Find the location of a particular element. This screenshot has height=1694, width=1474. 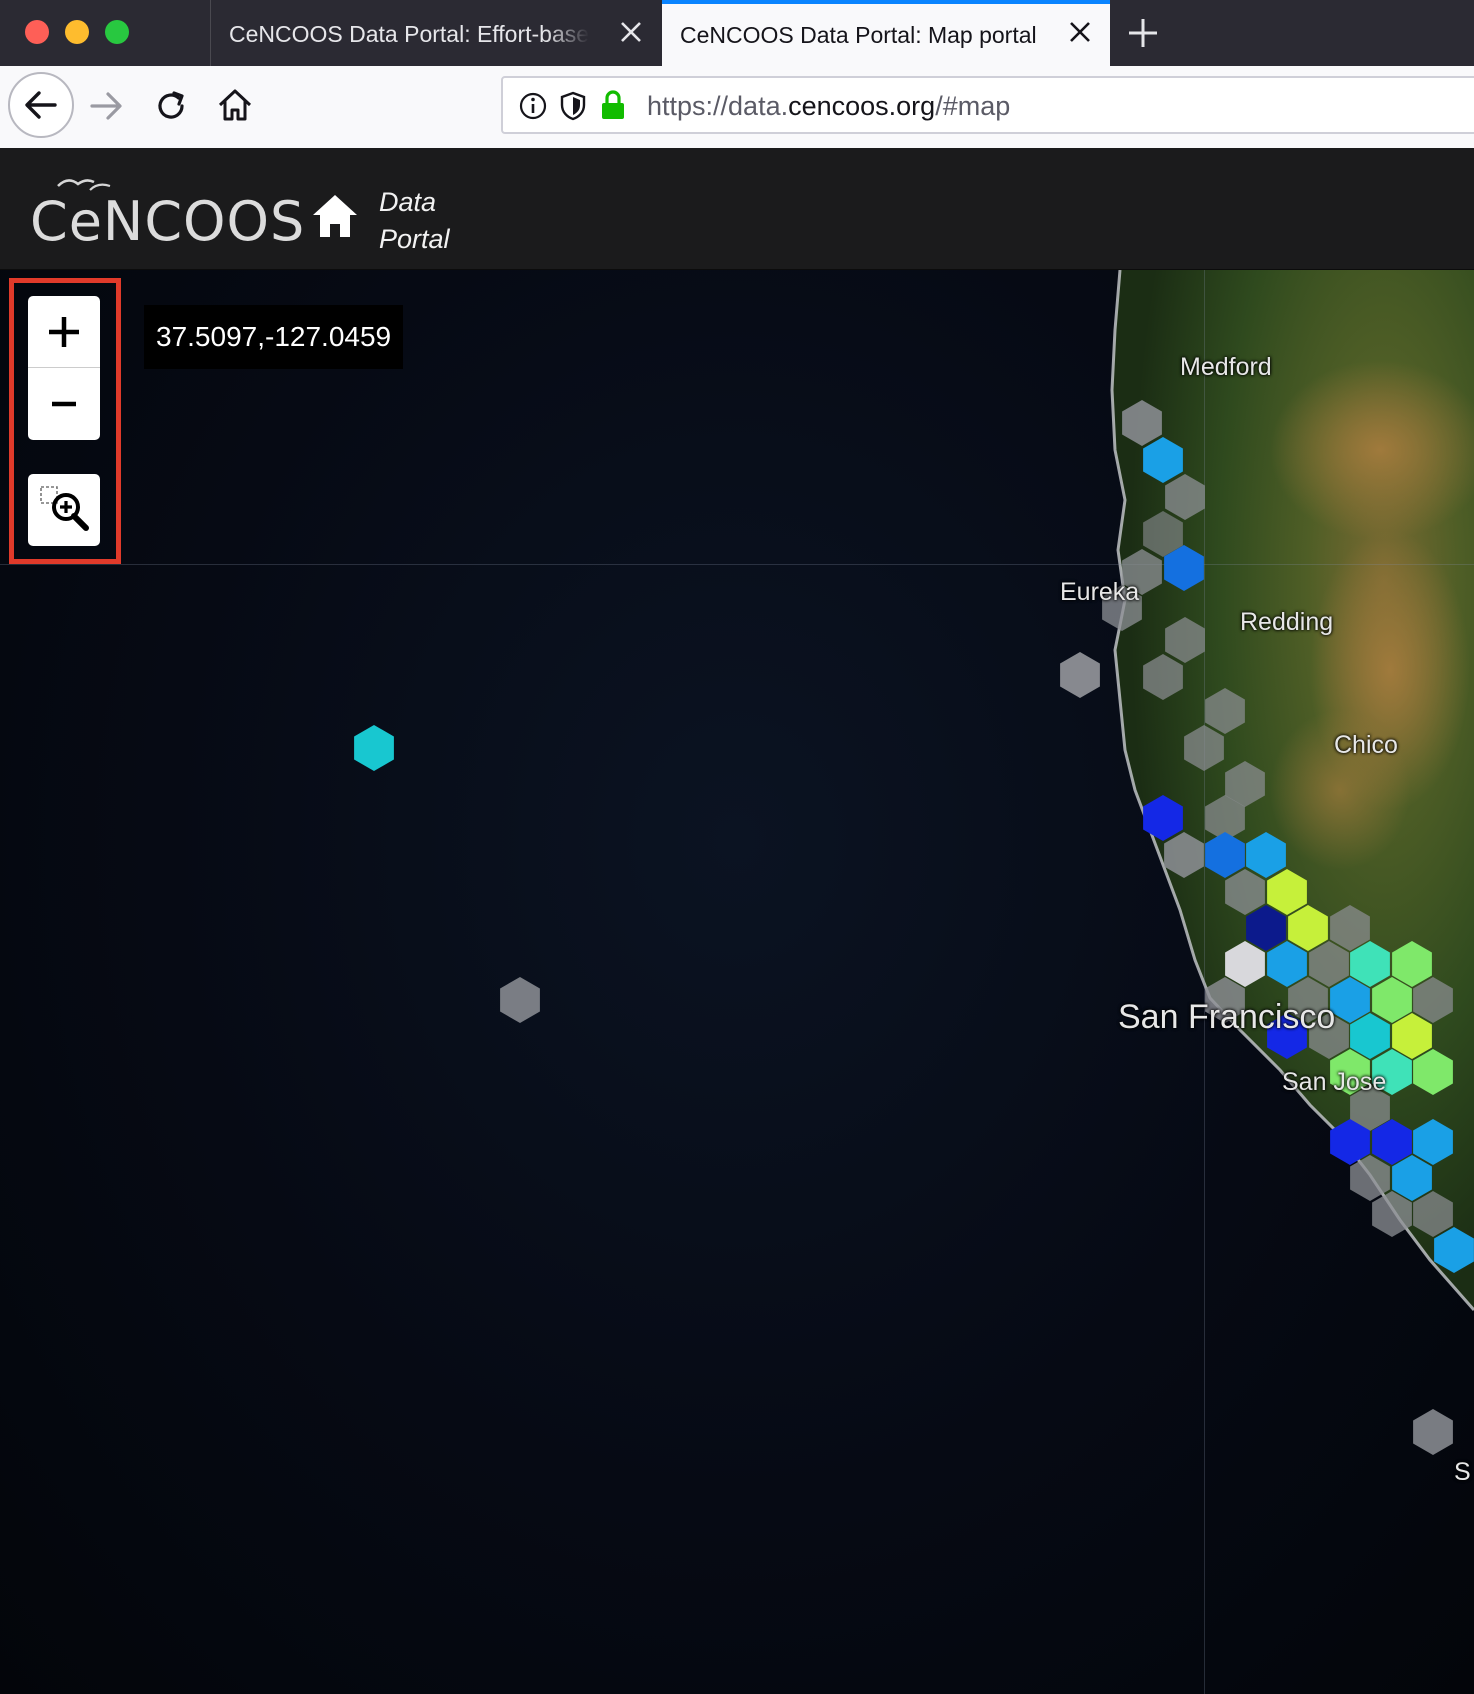

window-minimize-button is located at coordinates (77, 32).